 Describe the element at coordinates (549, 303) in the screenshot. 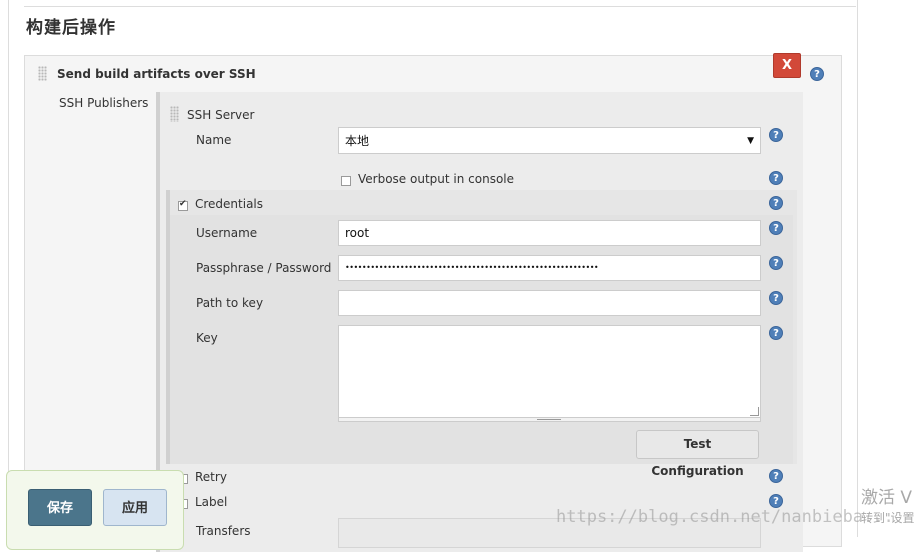

I see `path-to-key-input` at that location.